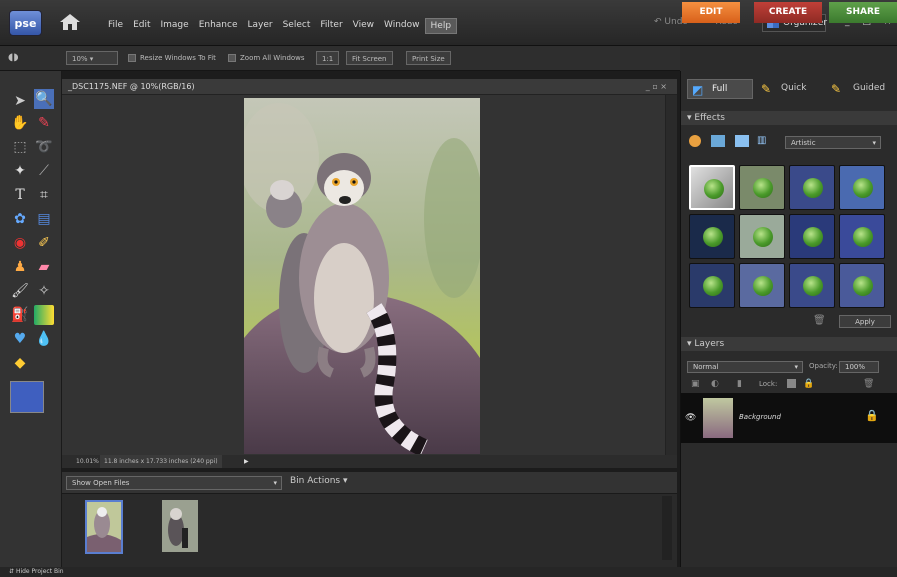  What do you see at coordinates (789, 418) in the screenshot?
I see `layer-row-background: 👁 Background 🔒` at bounding box center [789, 418].